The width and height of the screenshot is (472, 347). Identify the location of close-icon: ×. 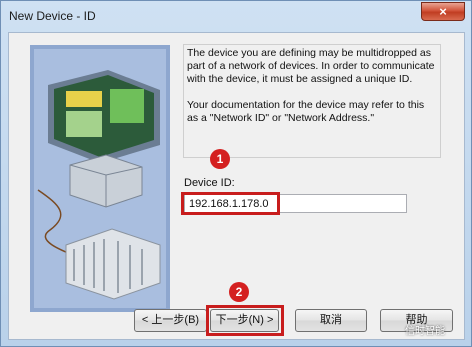
(443, 11).